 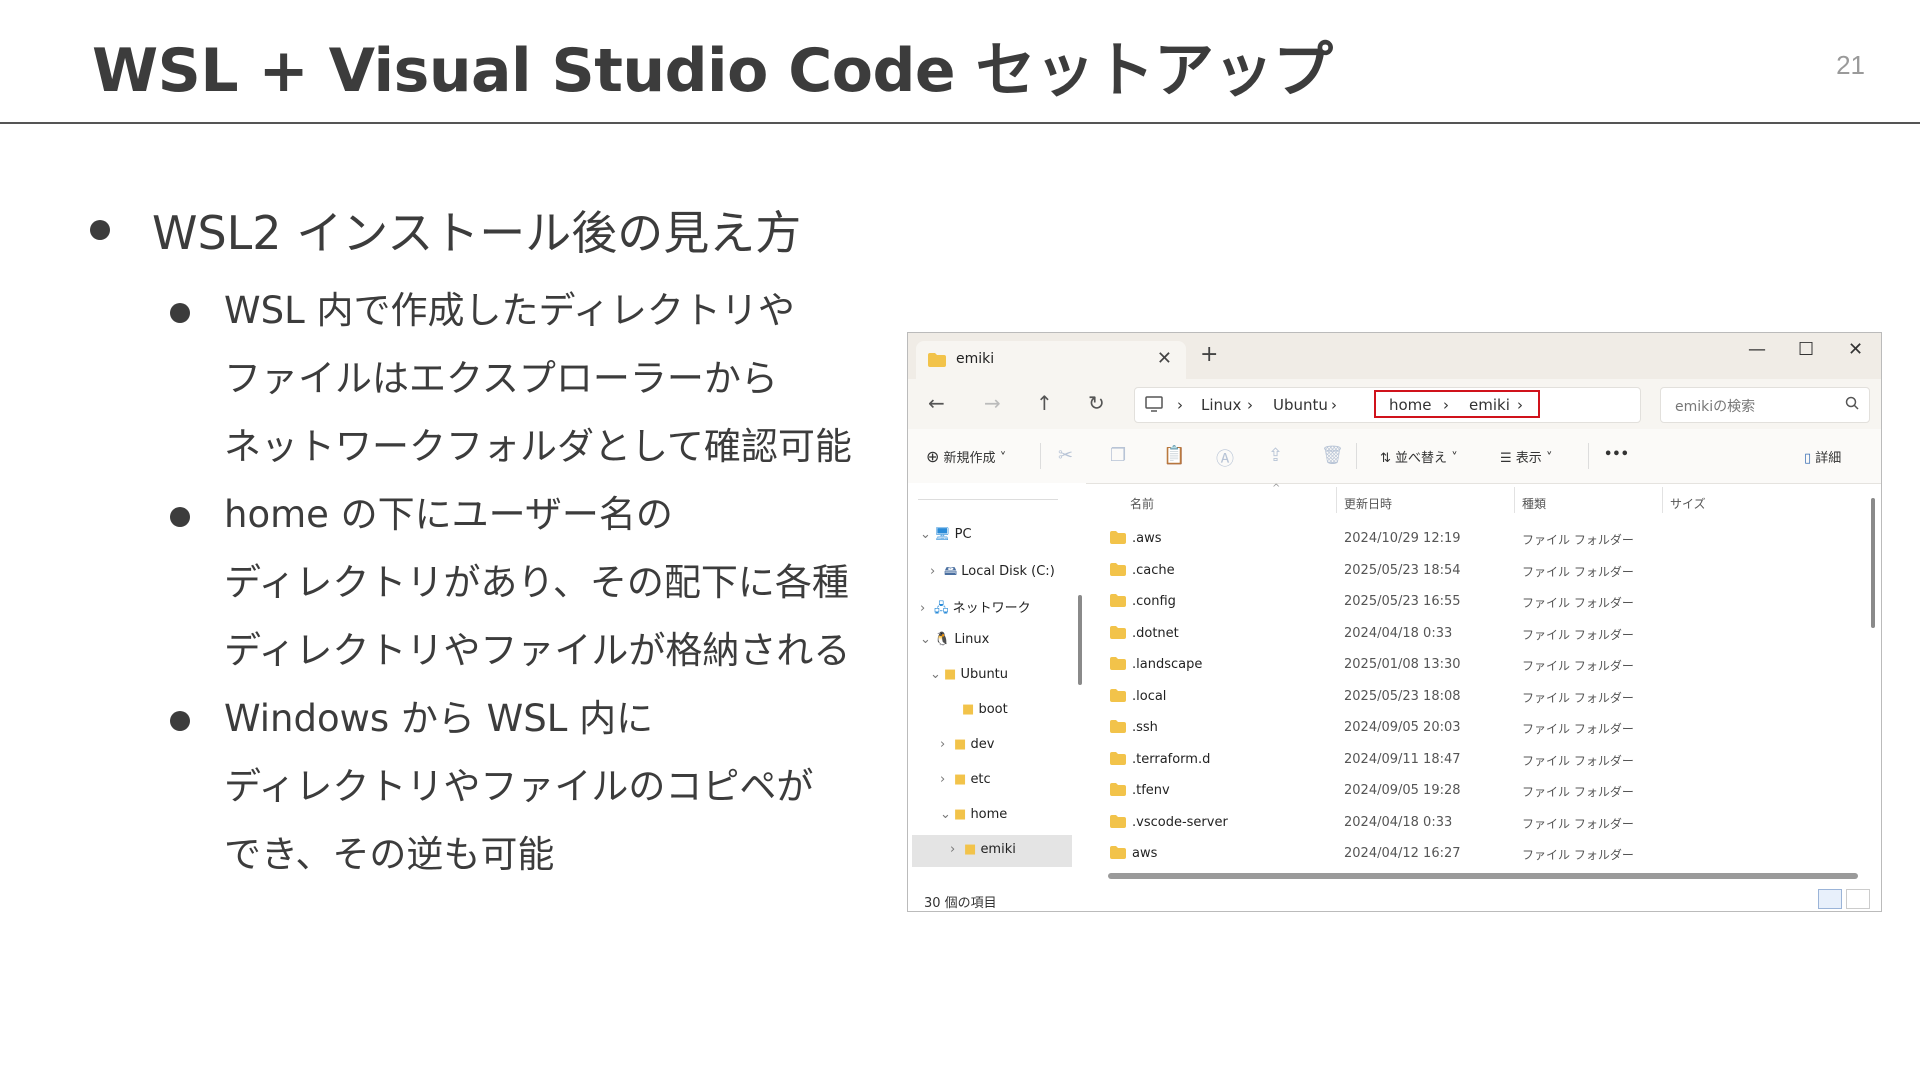 I want to click on file-row: aws 2024/04/12 16:27 ファイル フォルダー, so click(x=1466, y=855).